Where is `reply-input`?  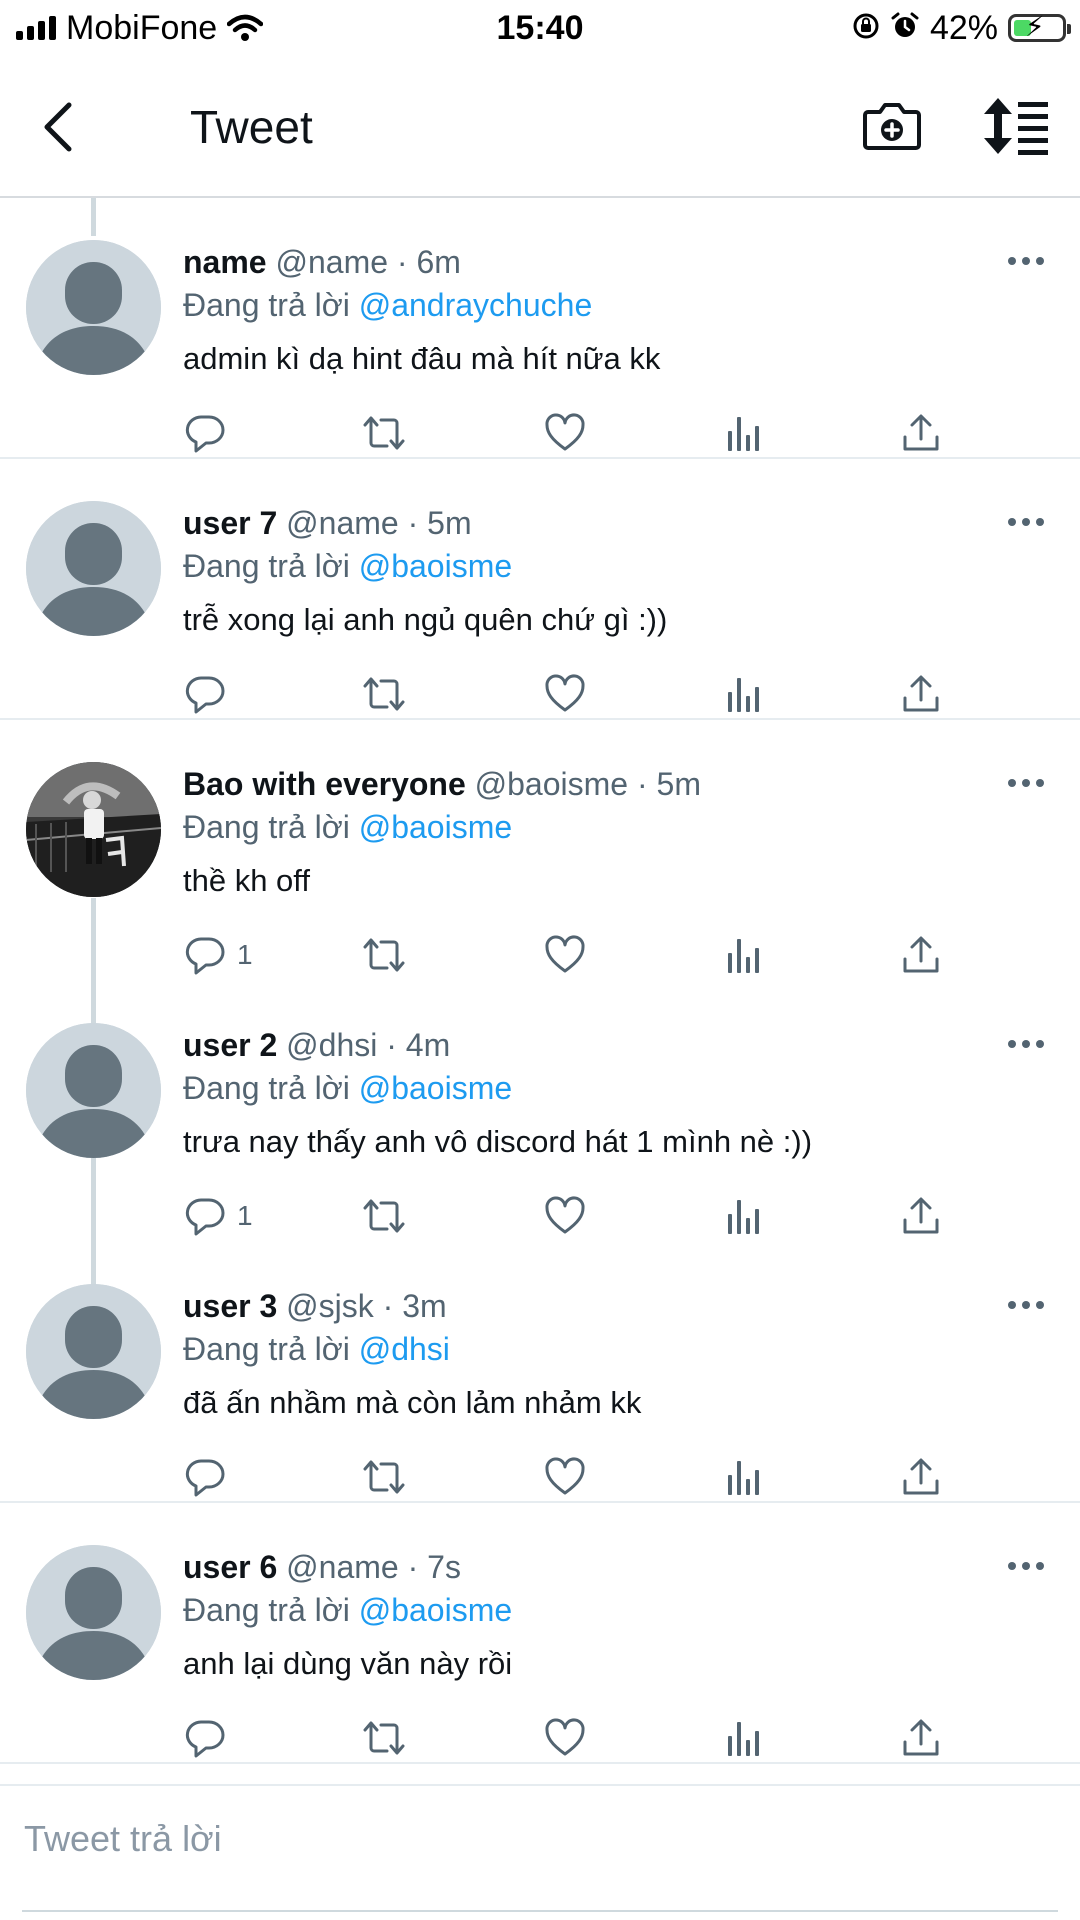
reply-input is located at coordinates (542, 1839).